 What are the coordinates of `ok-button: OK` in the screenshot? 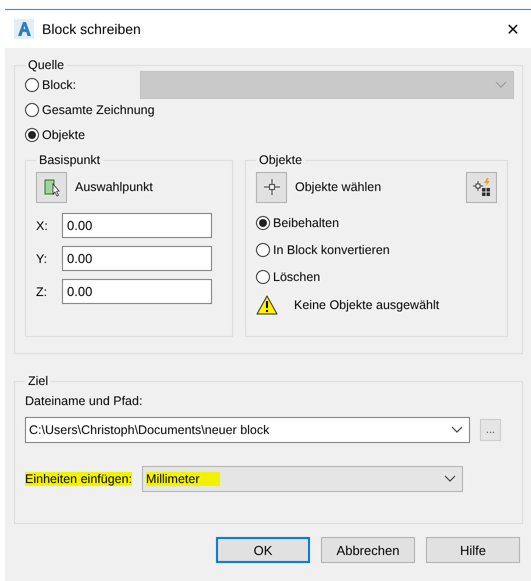 It's located at (263, 550).